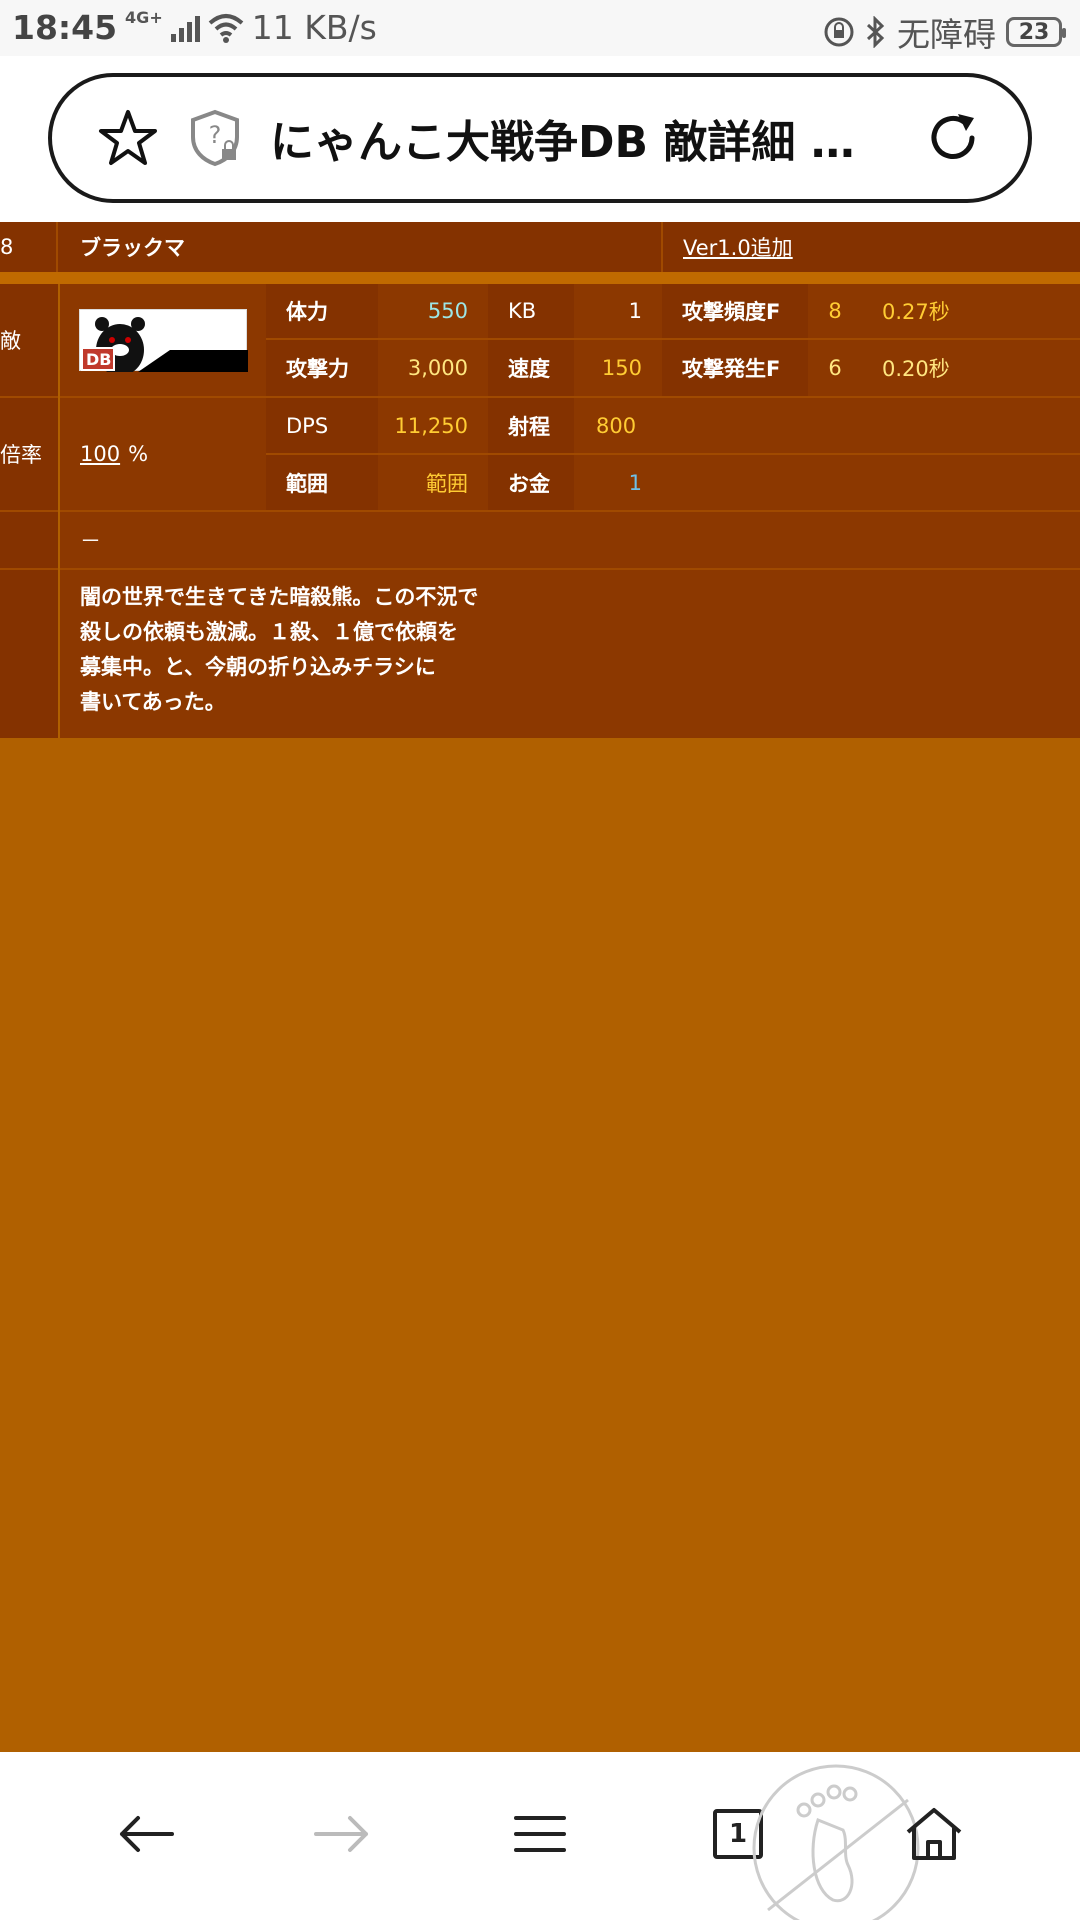 This screenshot has width=1080, height=1920. I want to click on home-button, so click(934, 1834).